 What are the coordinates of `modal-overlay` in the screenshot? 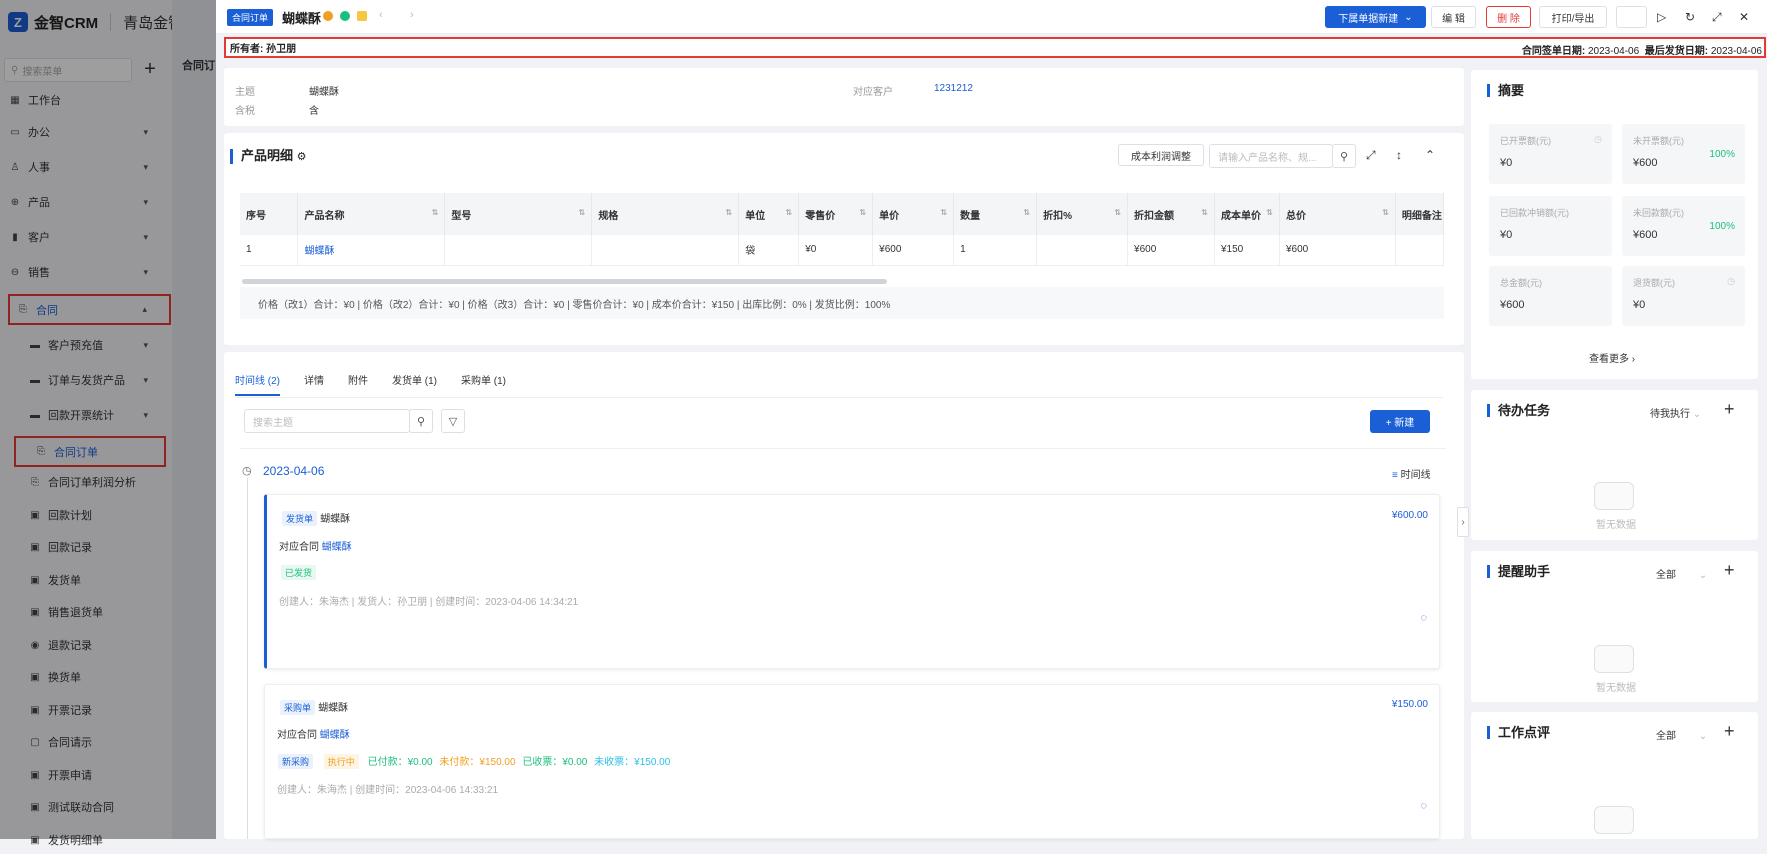 It's located at (108, 419).